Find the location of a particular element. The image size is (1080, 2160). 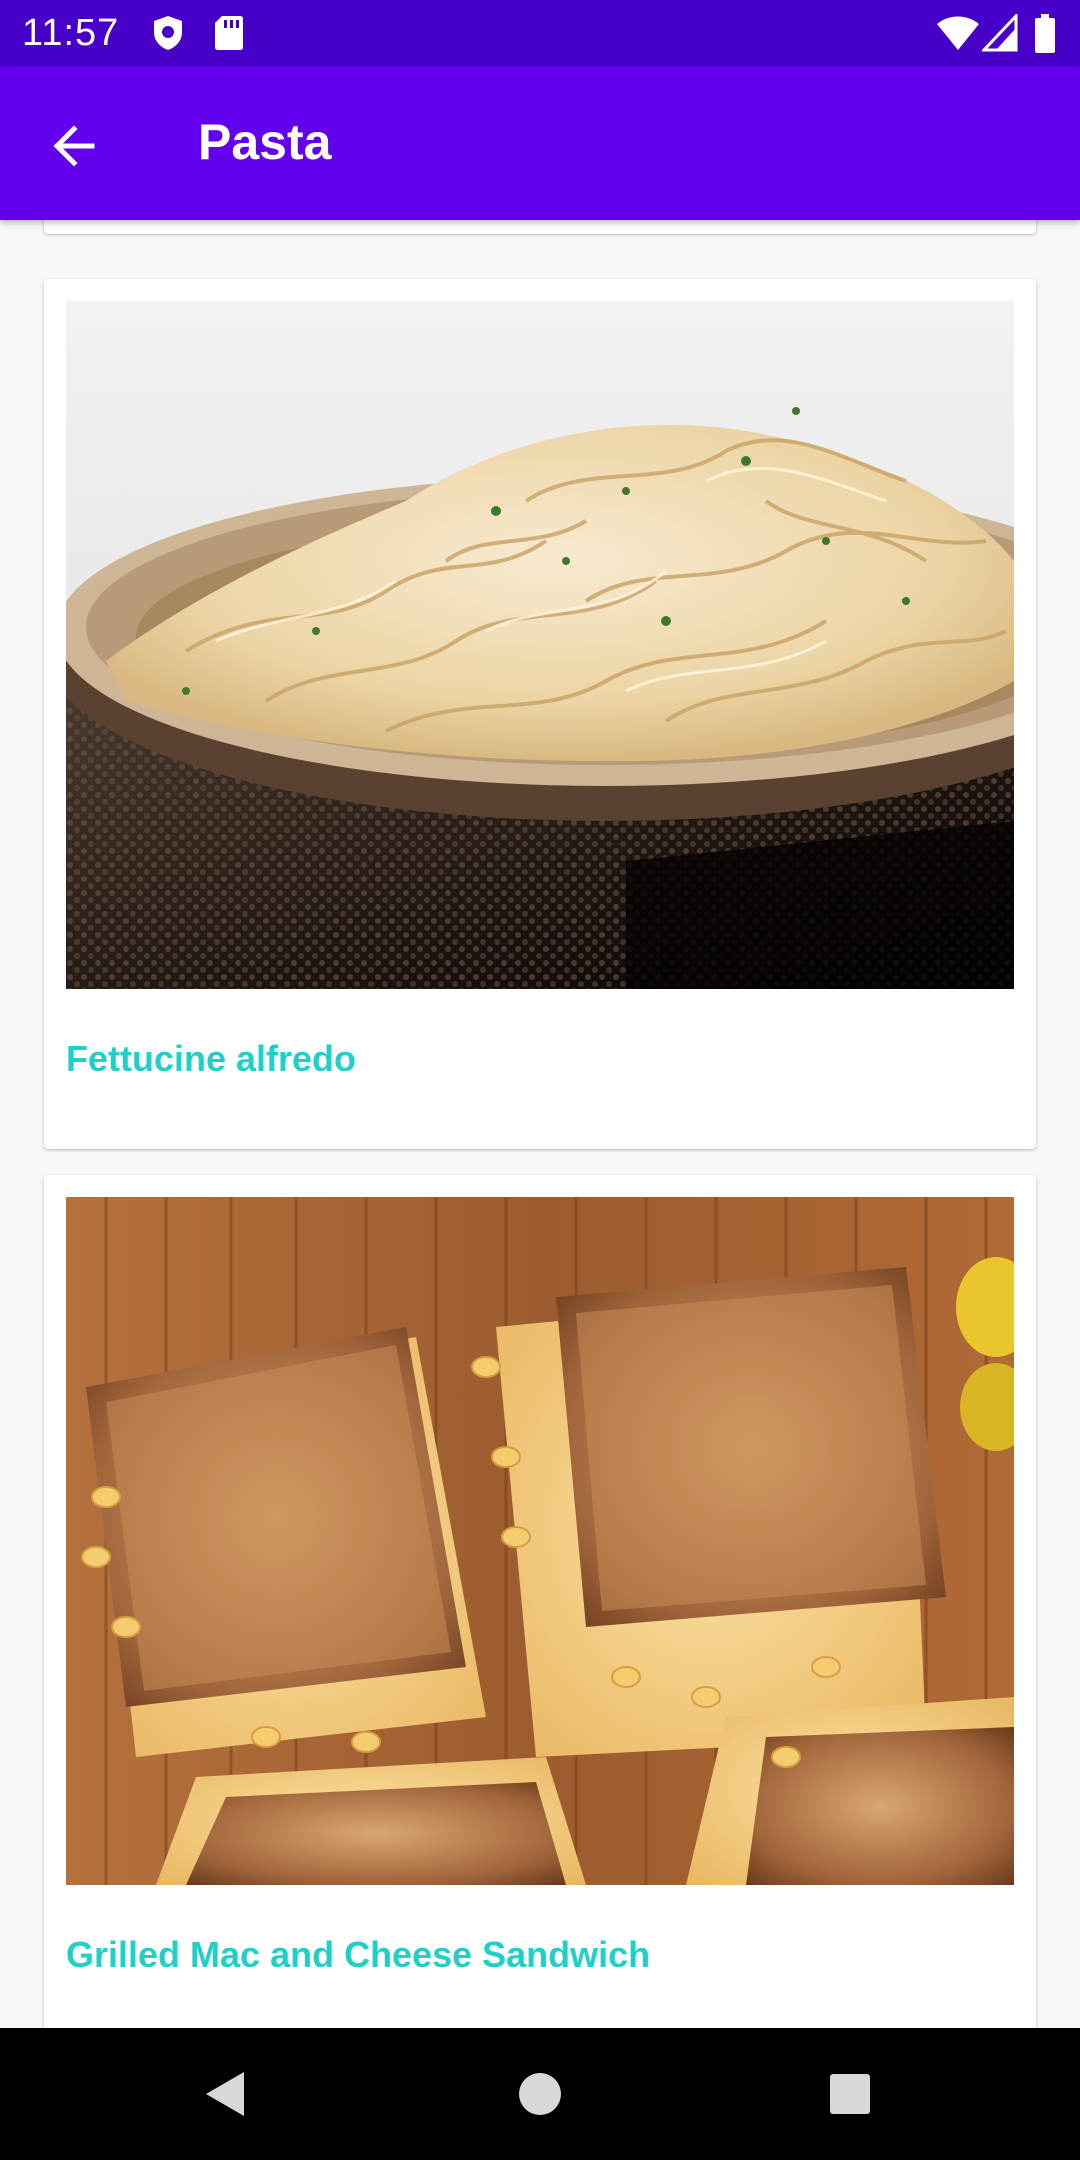

back-triangle-icon is located at coordinates (226, 2094).